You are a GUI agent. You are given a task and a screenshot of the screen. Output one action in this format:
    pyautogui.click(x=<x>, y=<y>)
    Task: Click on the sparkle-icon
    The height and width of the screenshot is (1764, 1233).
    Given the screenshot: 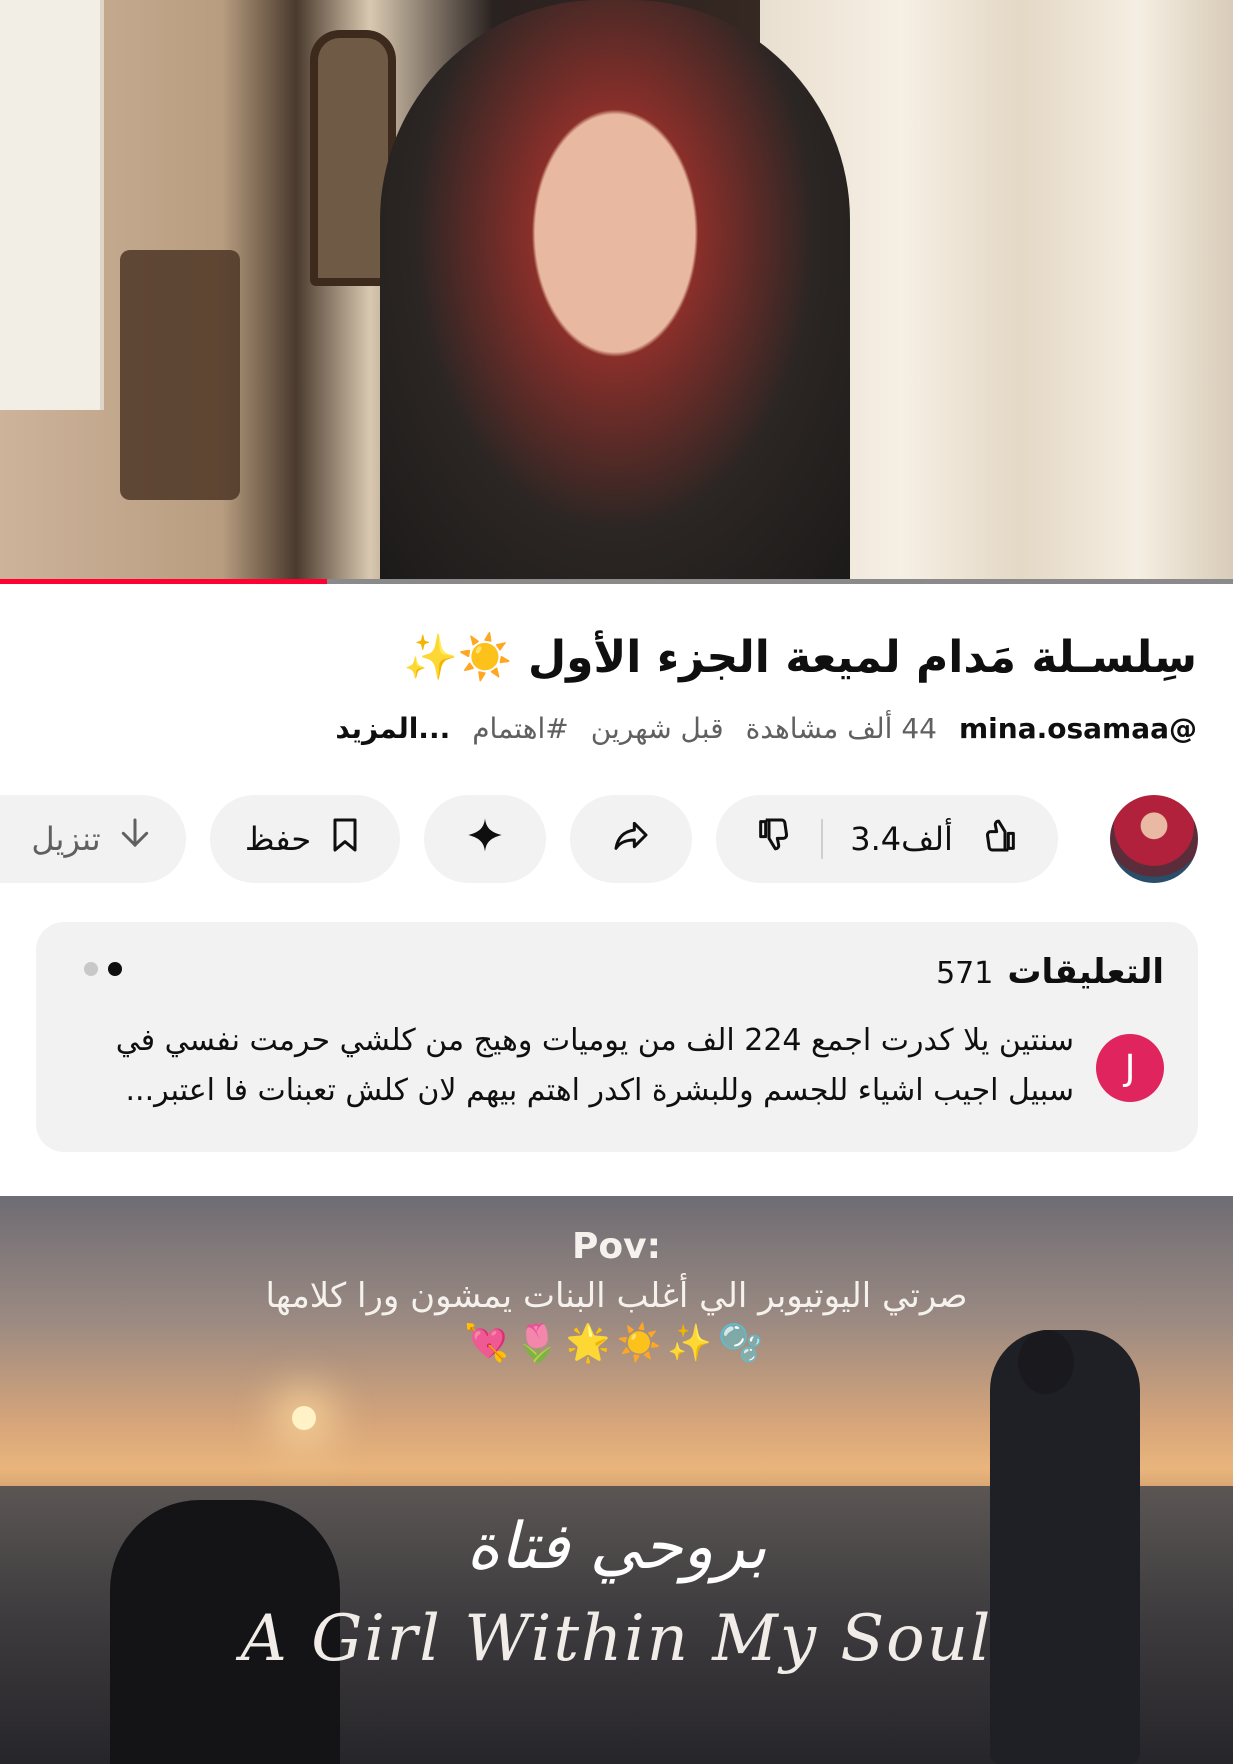 What is the action you would take?
    pyautogui.click(x=485, y=839)
    